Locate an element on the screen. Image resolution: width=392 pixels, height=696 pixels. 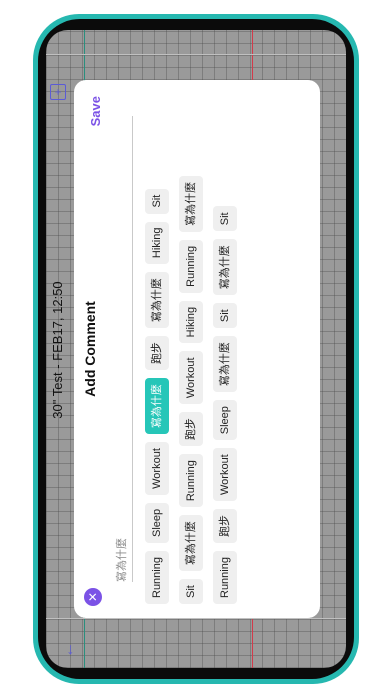
comment-input is located at coordinates (122, 349).